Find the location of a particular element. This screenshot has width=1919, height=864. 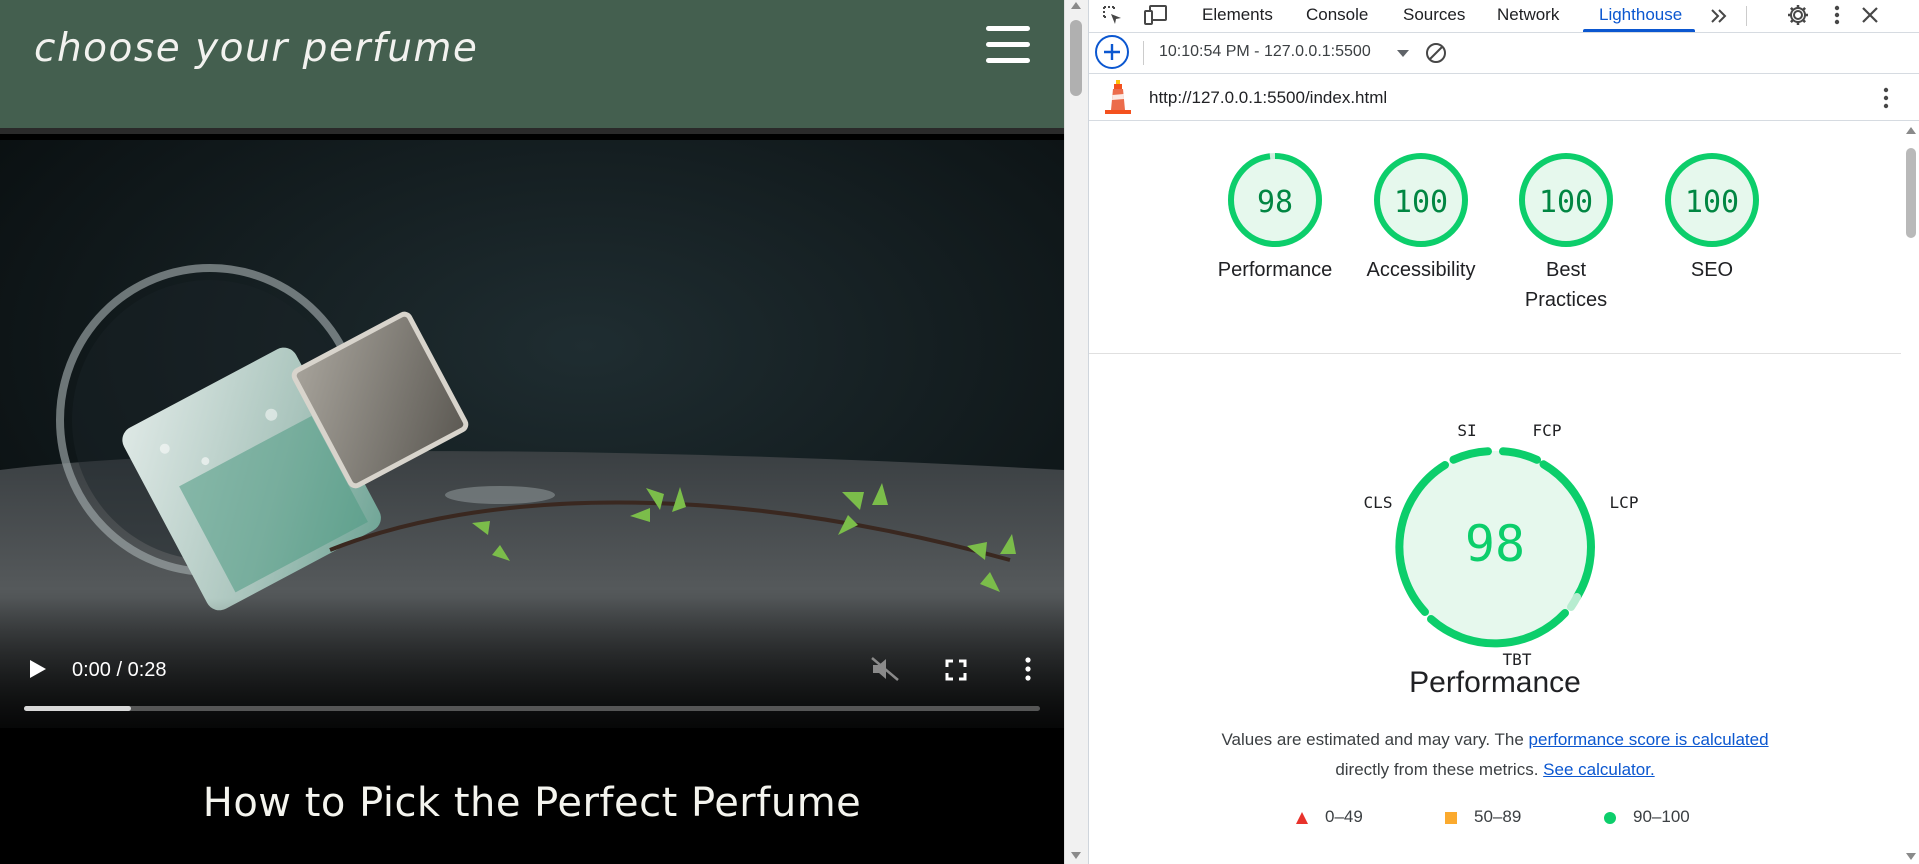

score-gauge-accessibility: 100 Accessibility is located at coordinates (1421, 218).